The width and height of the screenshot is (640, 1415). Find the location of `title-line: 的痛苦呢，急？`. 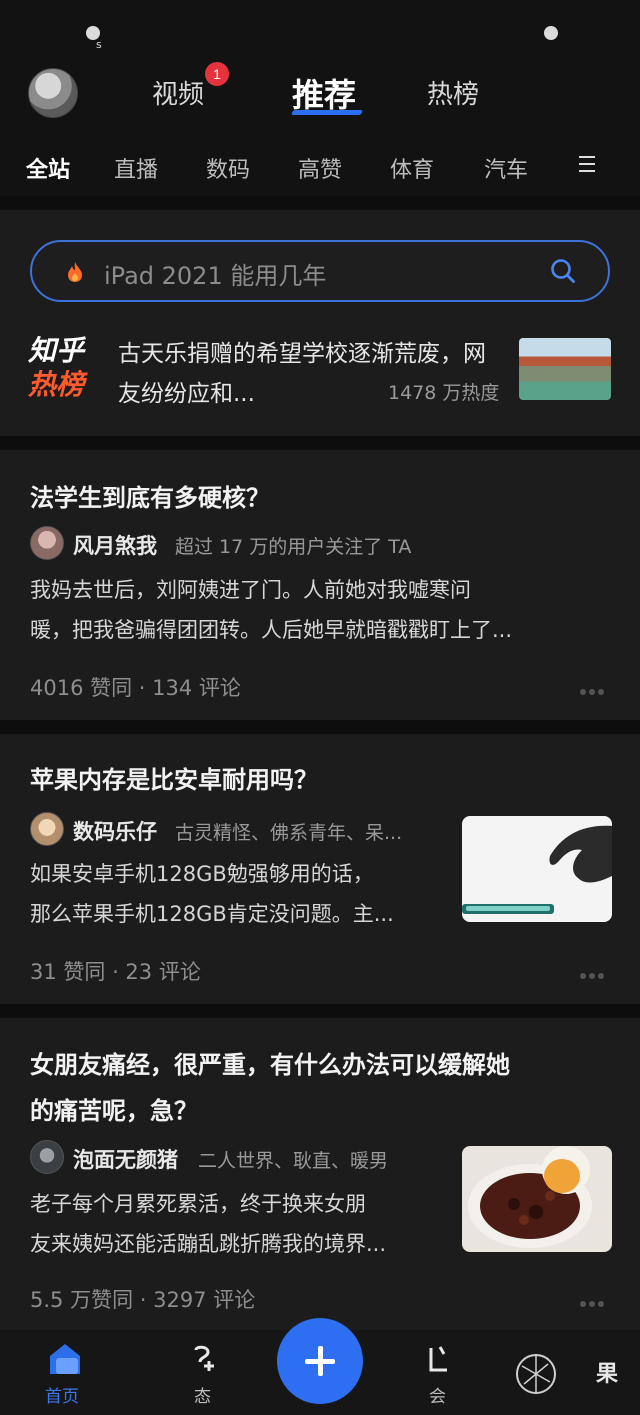

title-line: 的痛苦呢，急？ is located at coordinates (114, 1111).